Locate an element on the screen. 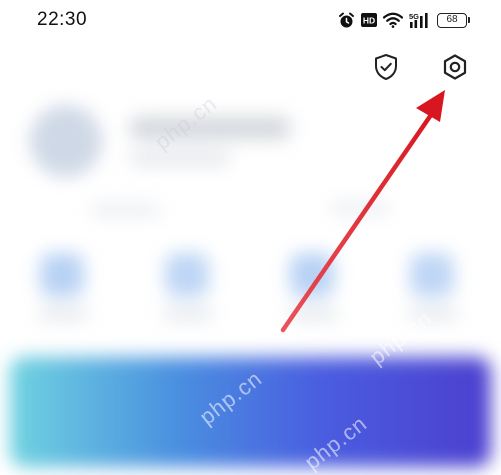 The image size is (501, 475). blurred-avatar is located at coordinates (66, 141).